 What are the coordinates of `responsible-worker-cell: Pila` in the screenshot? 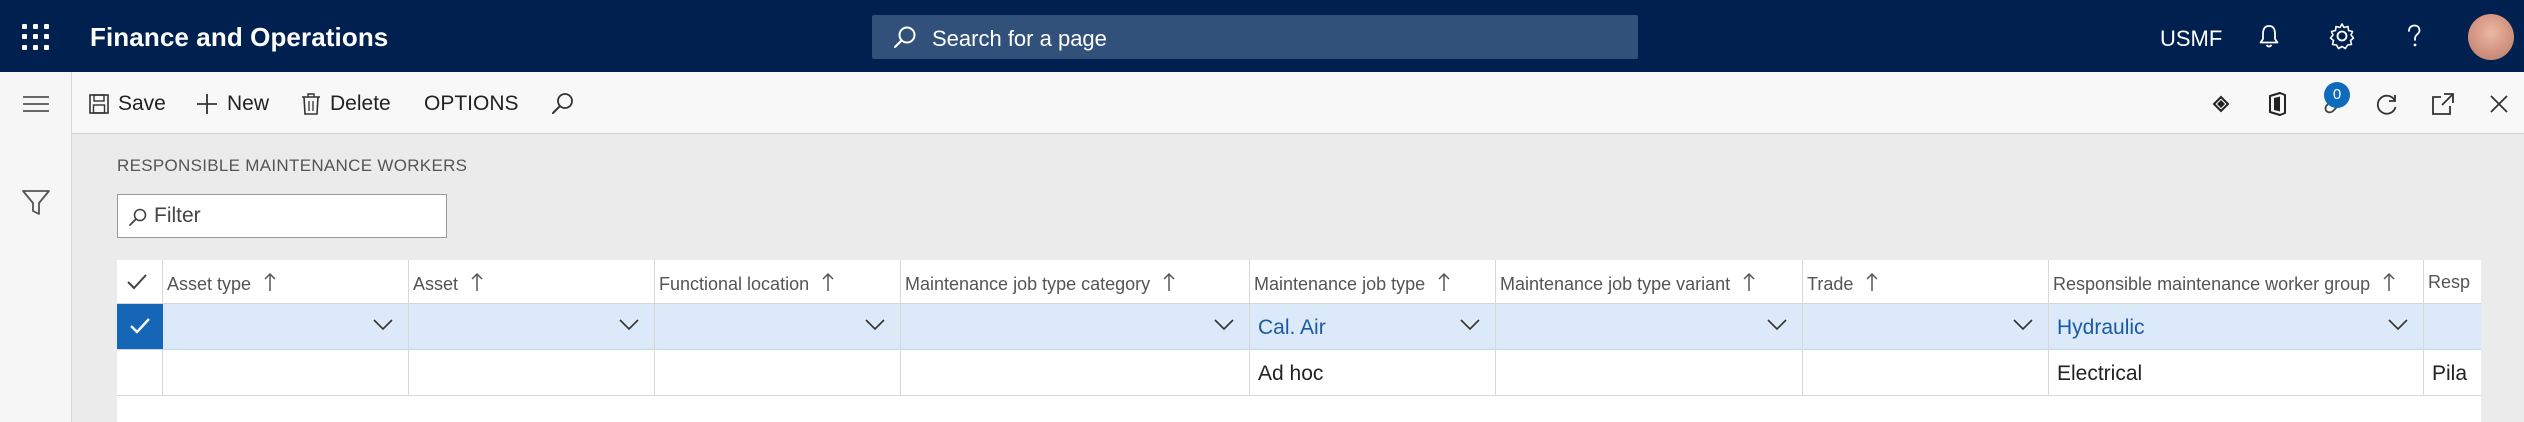 It's located at (2452, 372).